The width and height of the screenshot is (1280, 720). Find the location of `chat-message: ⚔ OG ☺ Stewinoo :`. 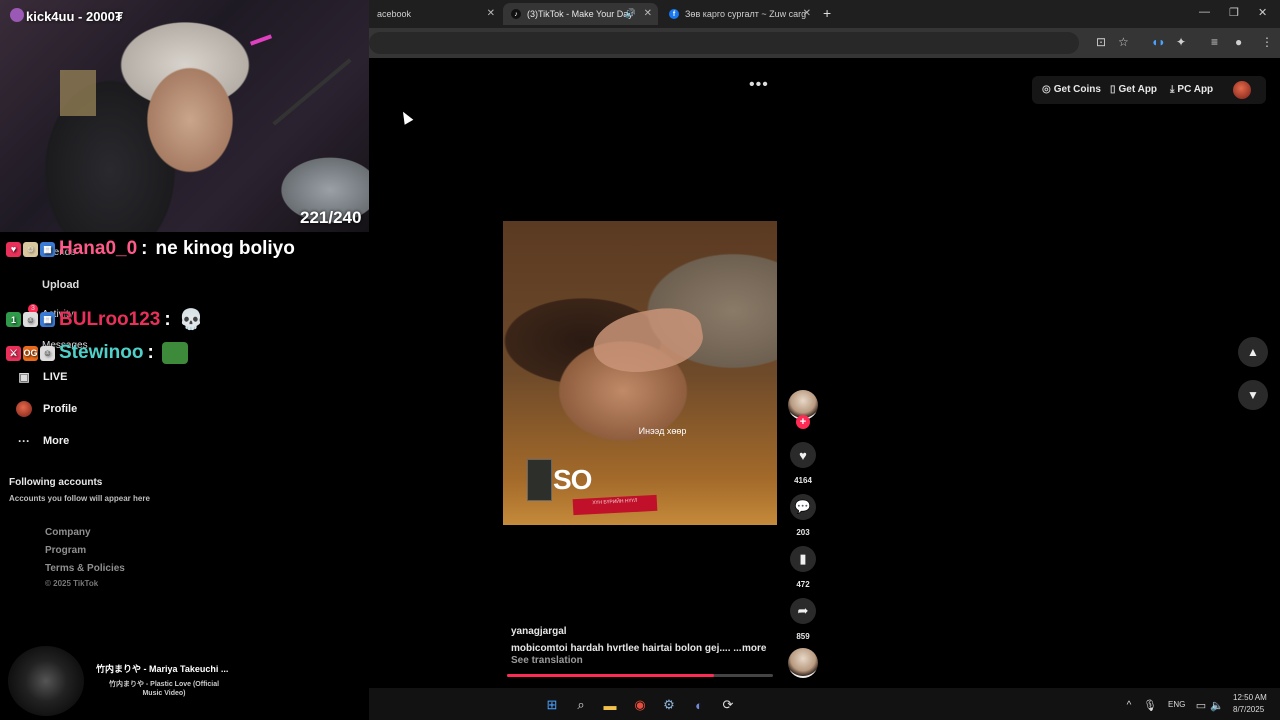

chat-message: ⚔ OG ☺ Stewinoo : is located at coordinates (97, 353).